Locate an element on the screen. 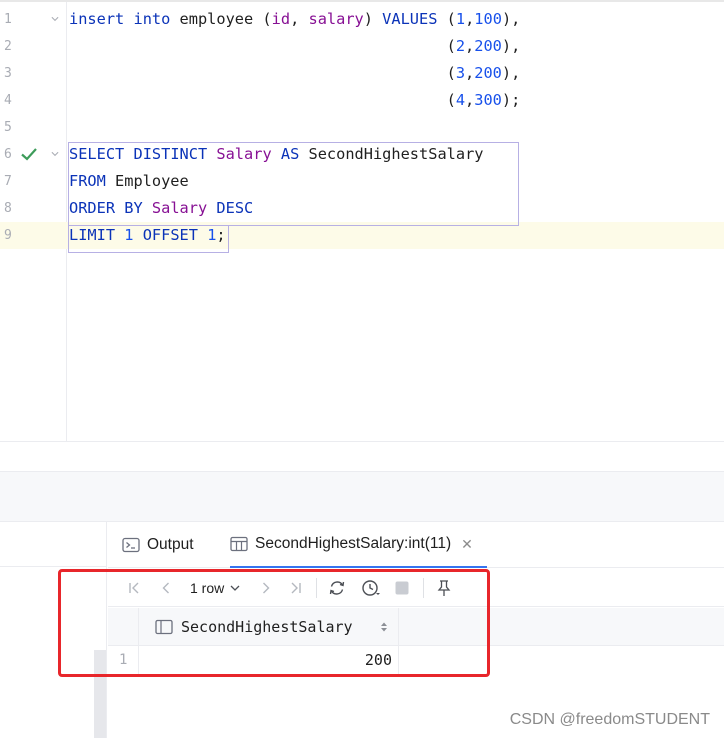 This screenshot has height=738, width=724. editor-bottom-space is located at coordinates (362, 456).